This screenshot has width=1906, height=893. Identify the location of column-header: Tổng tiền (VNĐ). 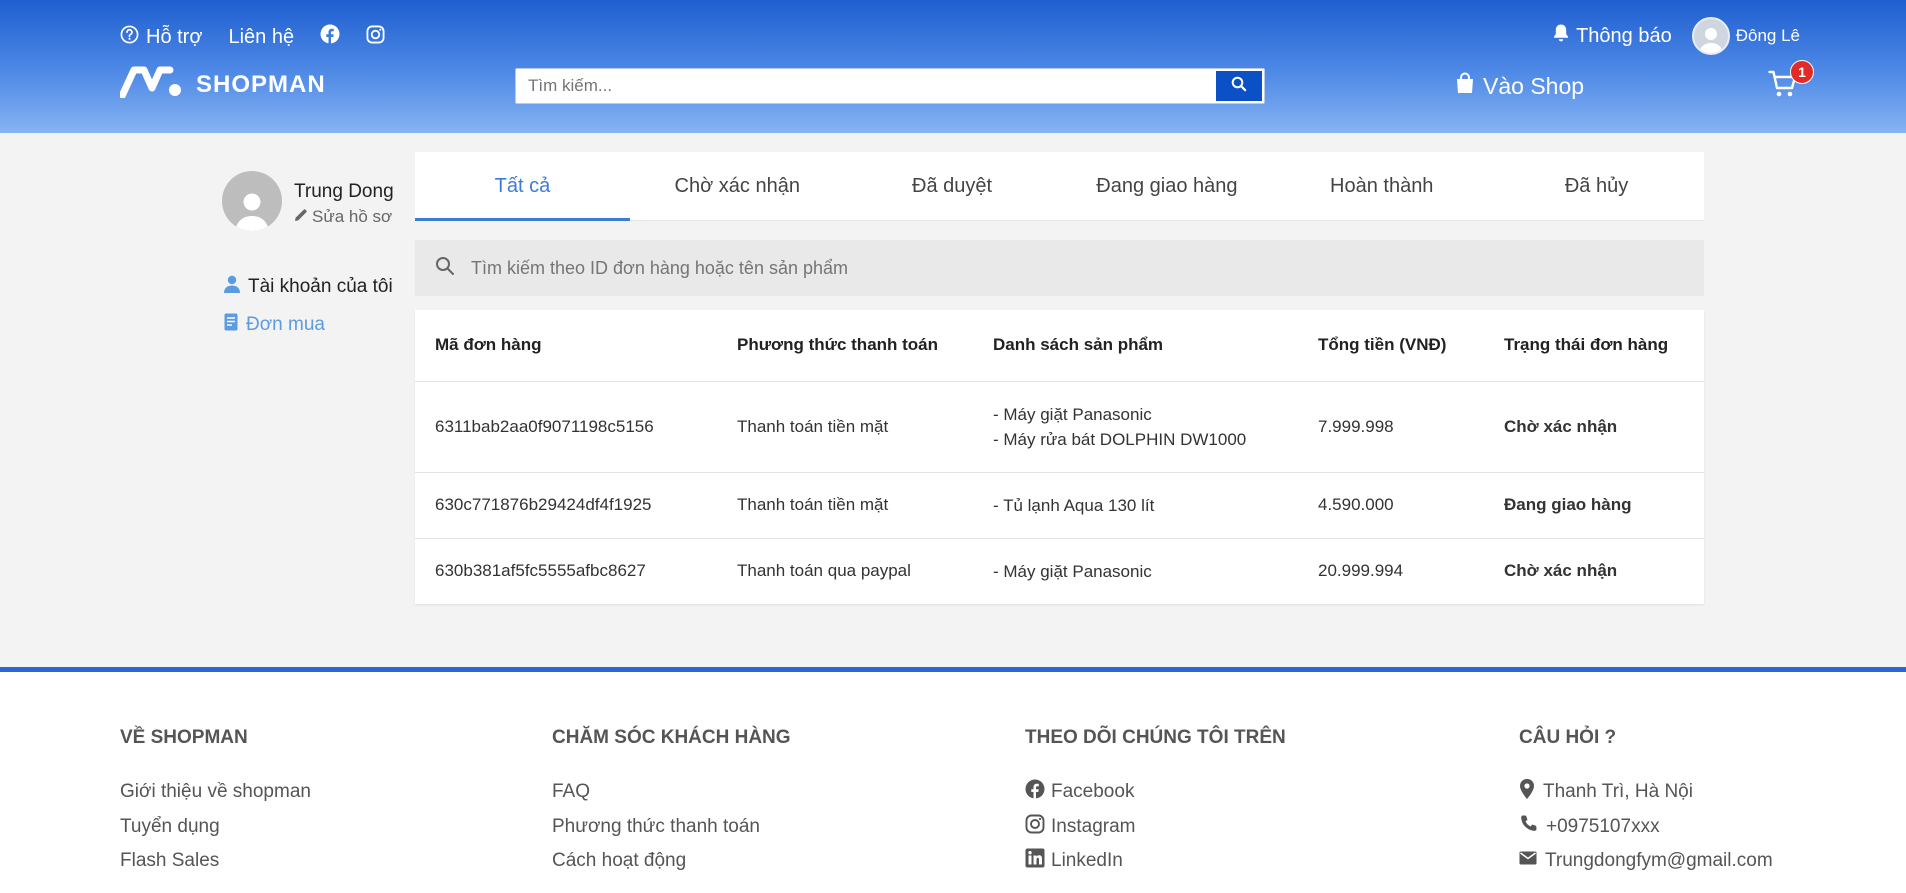
(1391, 346).